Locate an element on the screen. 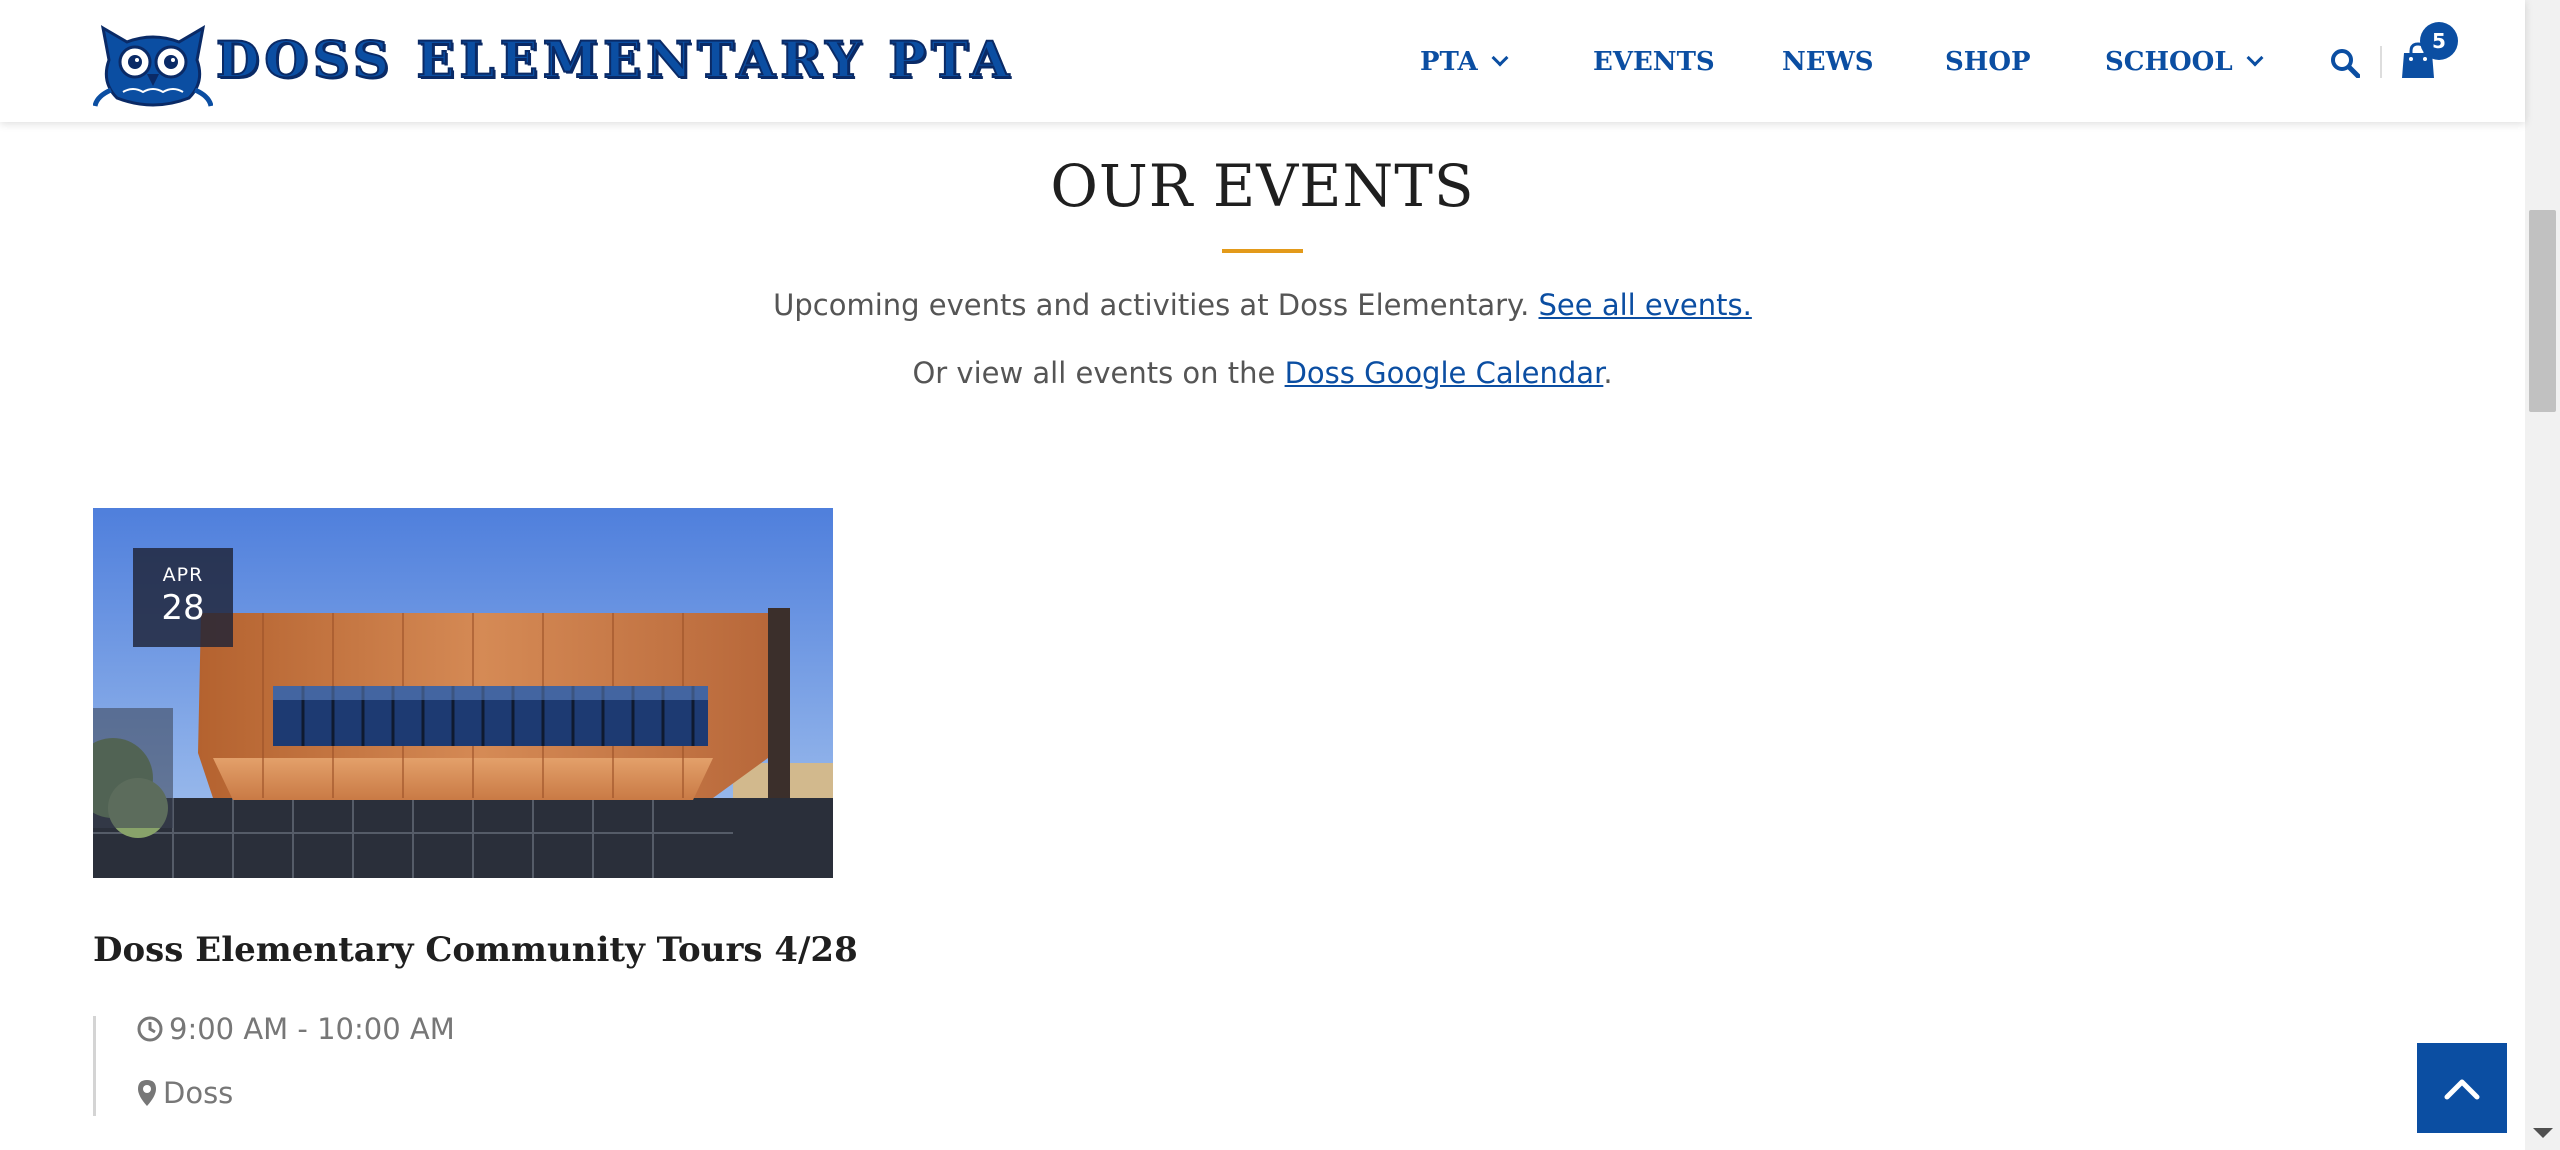  nav-item-pta: PTA is located at coordinates (1464, 62).